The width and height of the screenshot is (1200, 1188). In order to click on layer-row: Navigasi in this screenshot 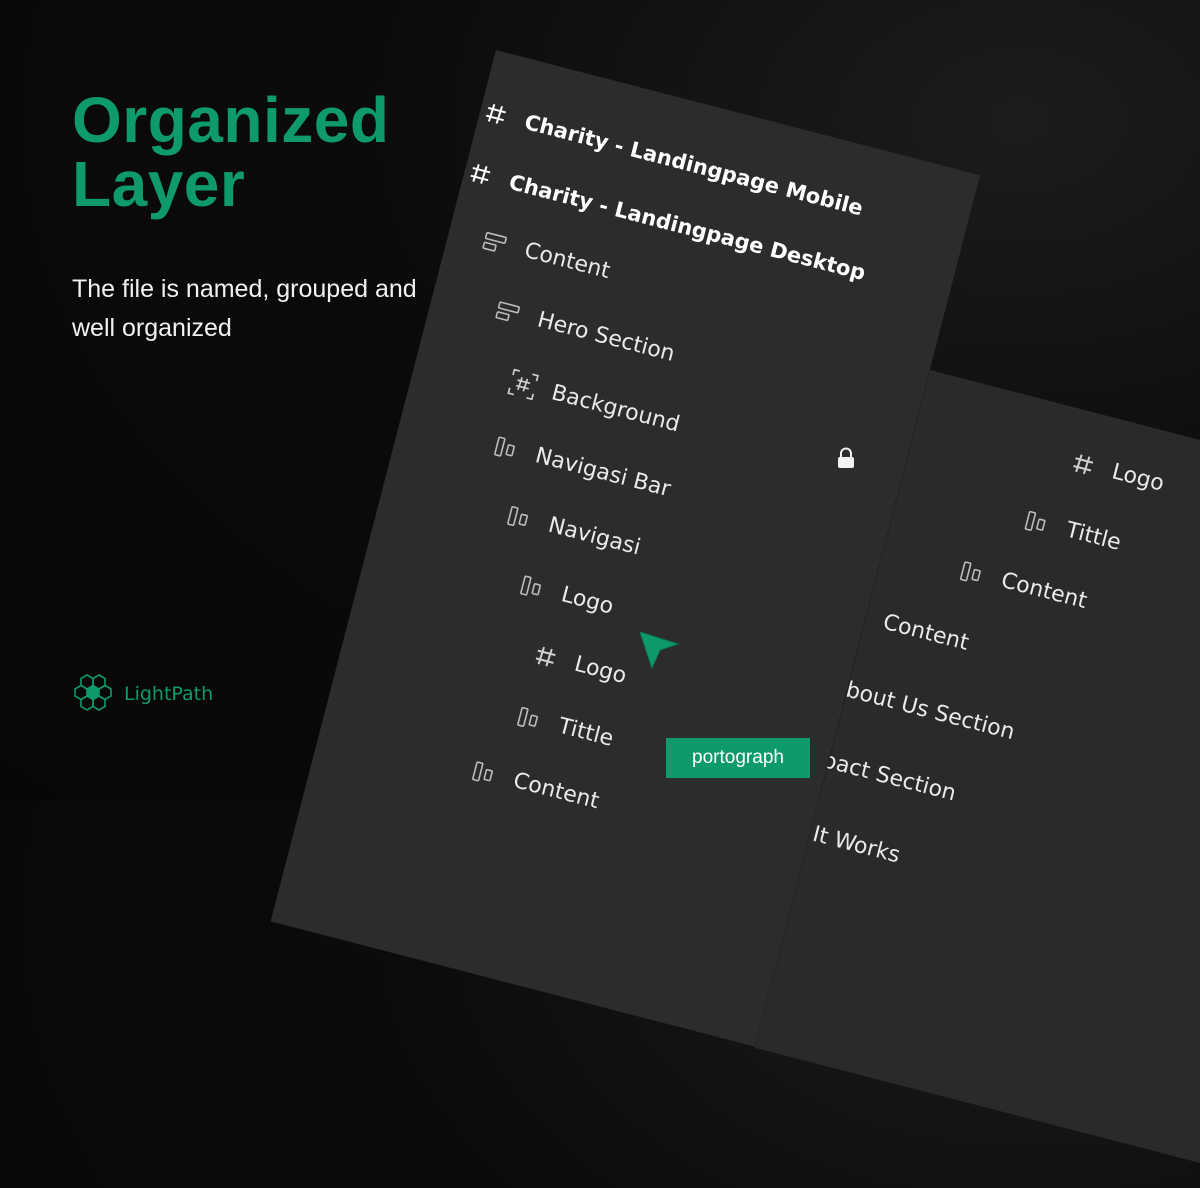, I will do `click(573, 531)`.